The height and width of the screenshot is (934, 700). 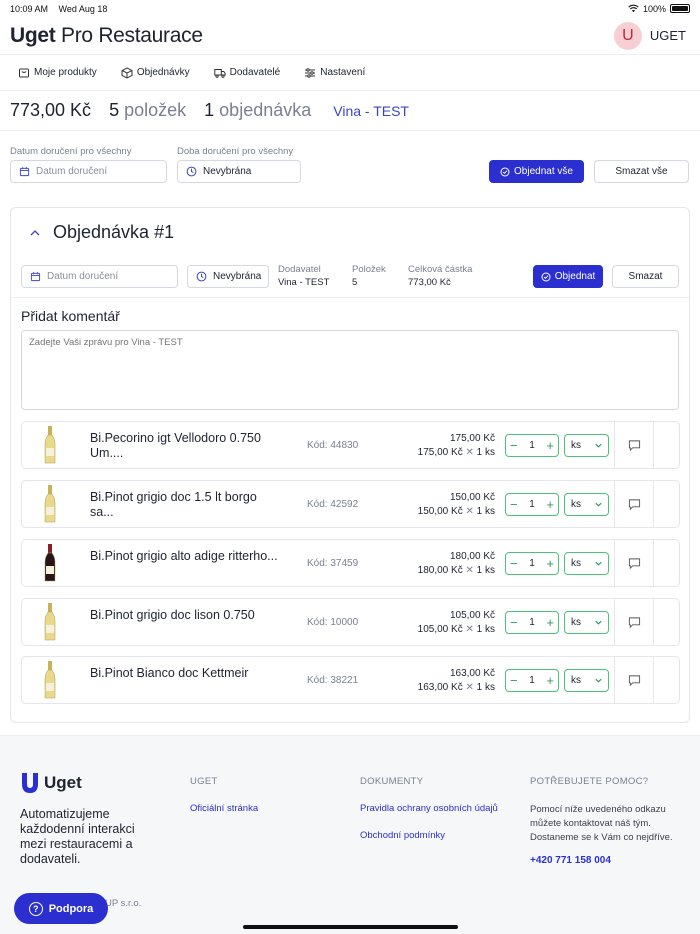 I want to click on uget-logo-icon, so click(x=30, y=783).